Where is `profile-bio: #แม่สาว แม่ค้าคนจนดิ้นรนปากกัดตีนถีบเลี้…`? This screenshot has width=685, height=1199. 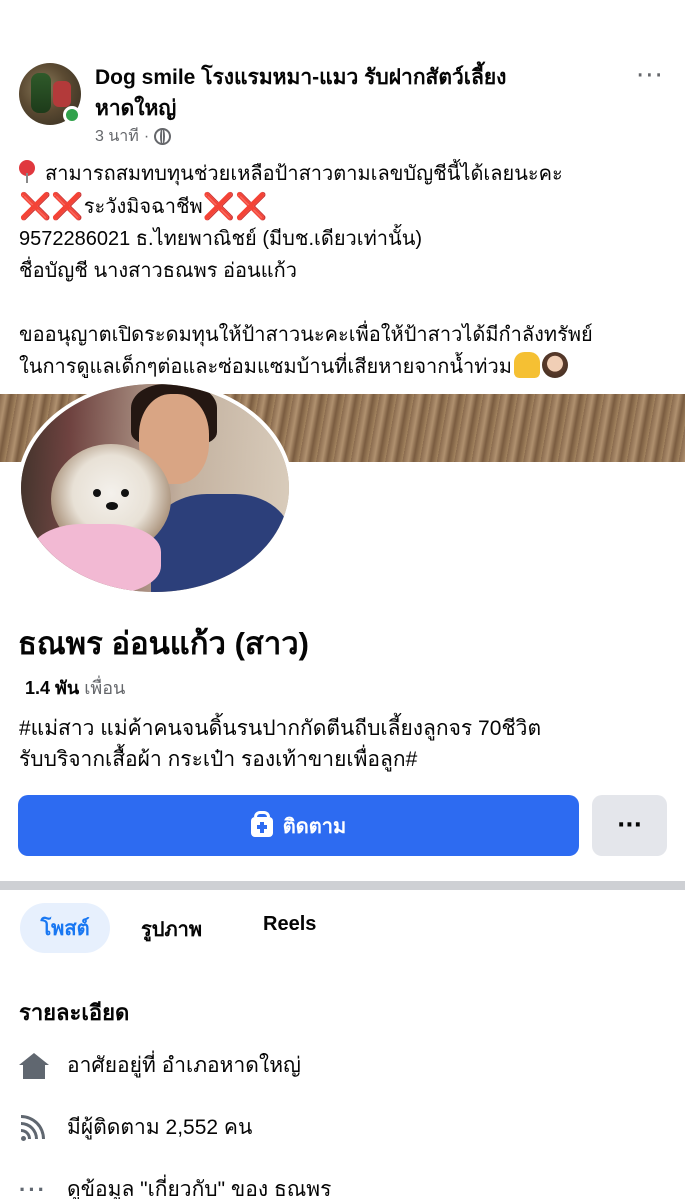
profile-bio: #แม่สาว แม่ค้าคนจนดิ้นรนปากกัดตีนถีบเลี้… is located at coordinates (280, 744).